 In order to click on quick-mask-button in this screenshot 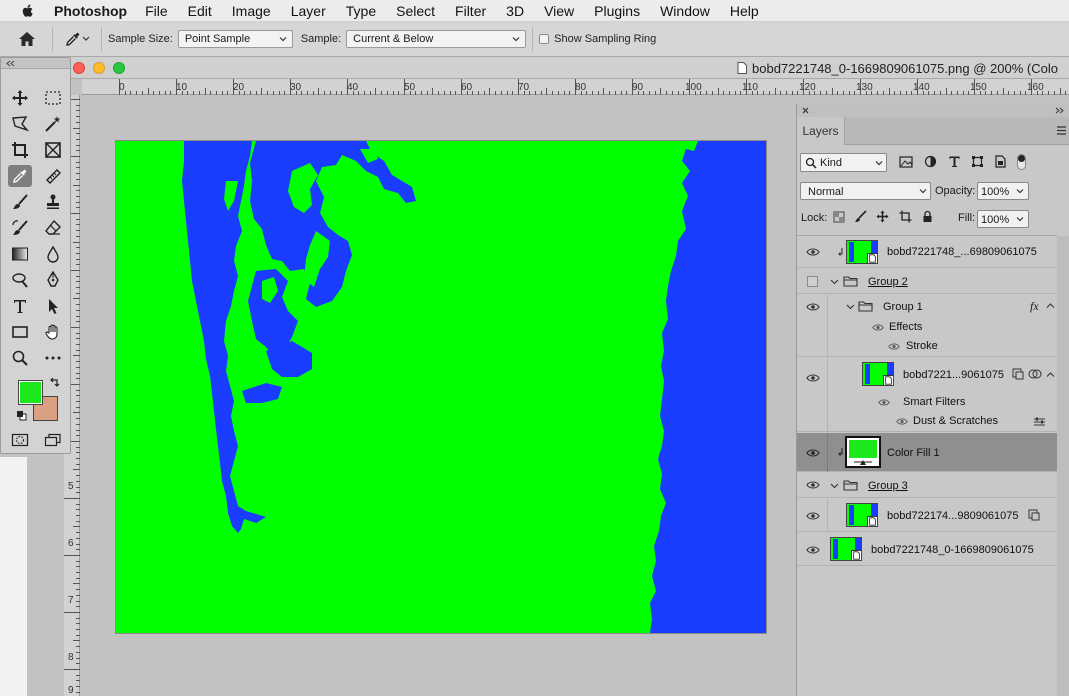, I will do `click(20, 440)`.